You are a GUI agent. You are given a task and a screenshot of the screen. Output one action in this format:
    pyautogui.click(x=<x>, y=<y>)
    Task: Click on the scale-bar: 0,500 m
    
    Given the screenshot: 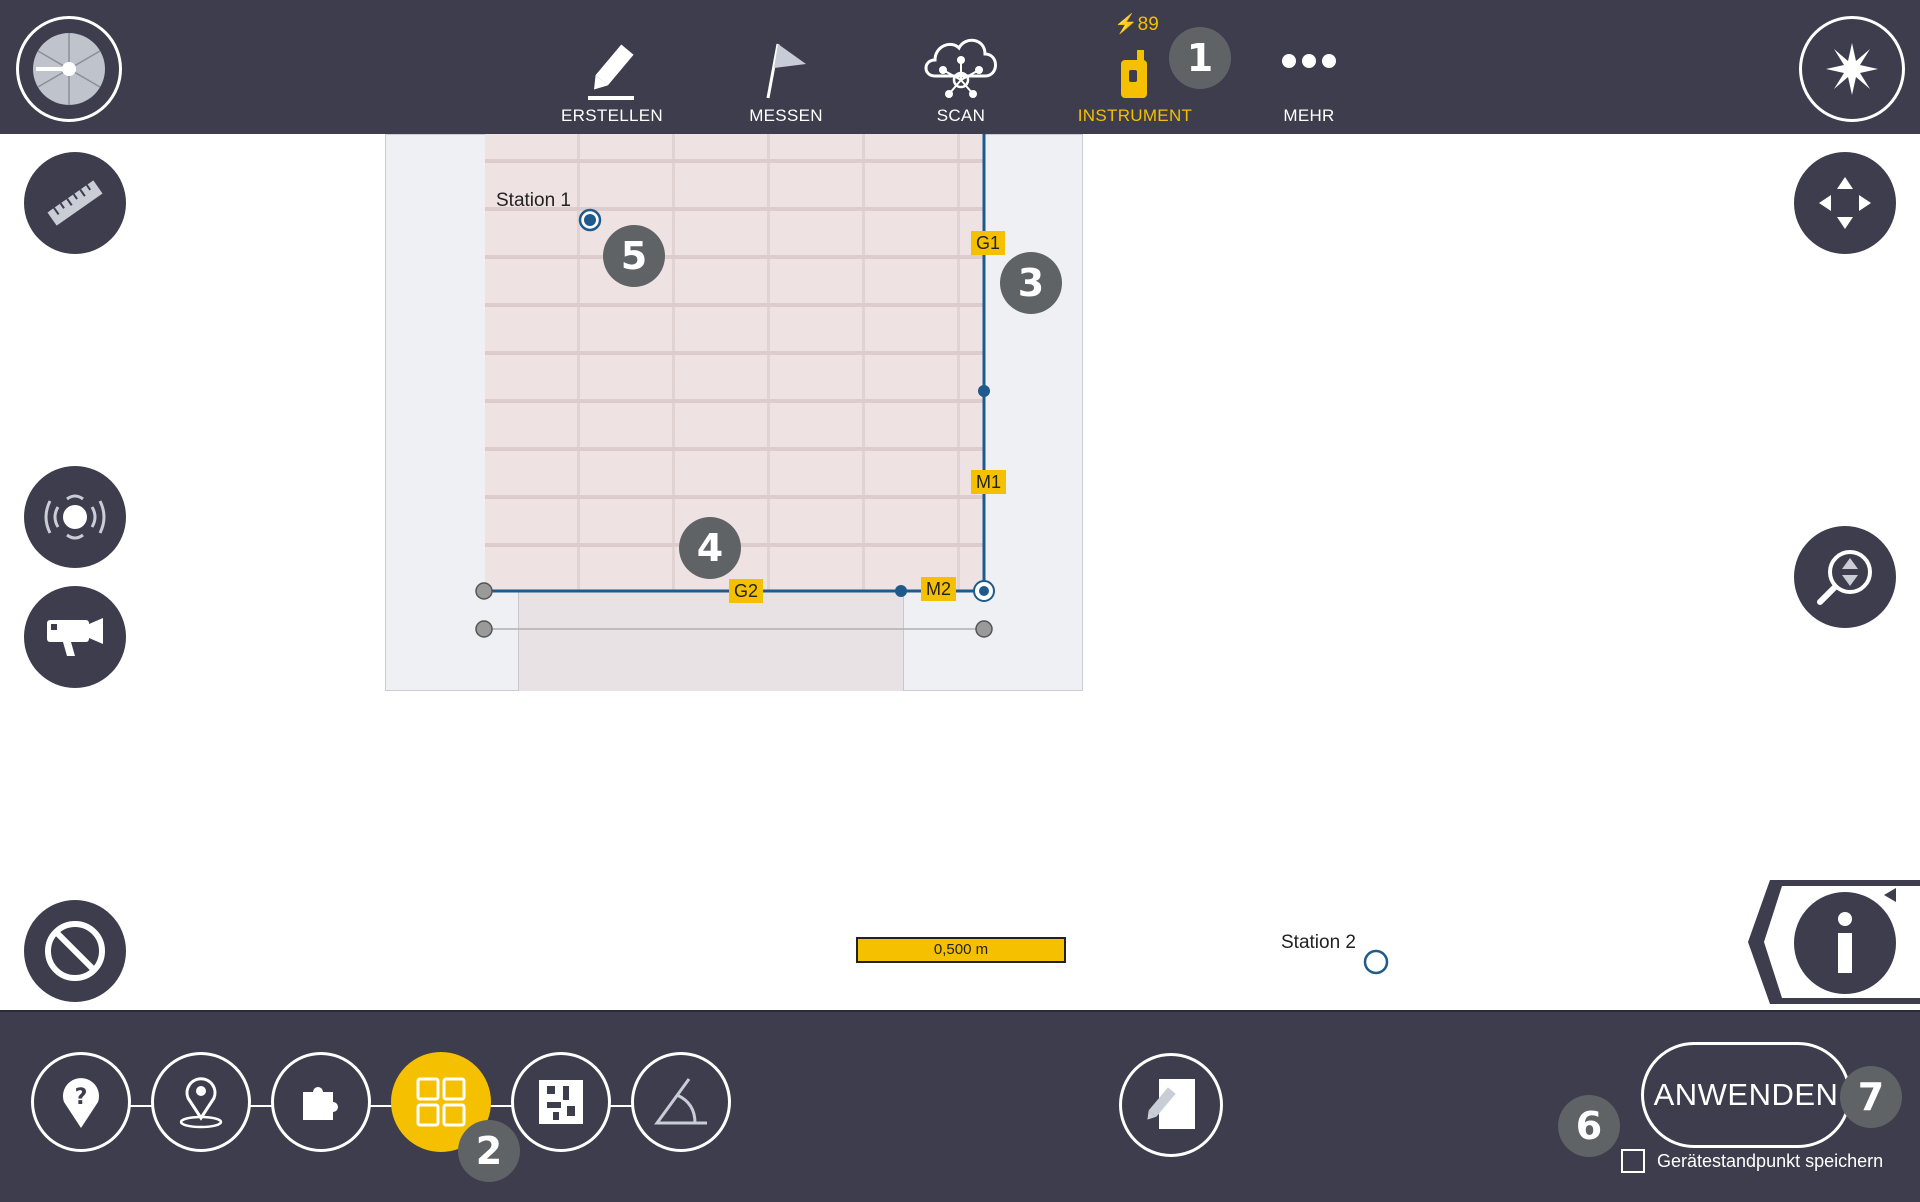 What is the action you would take?
    pyautogui.click(x=961, y=950)
    